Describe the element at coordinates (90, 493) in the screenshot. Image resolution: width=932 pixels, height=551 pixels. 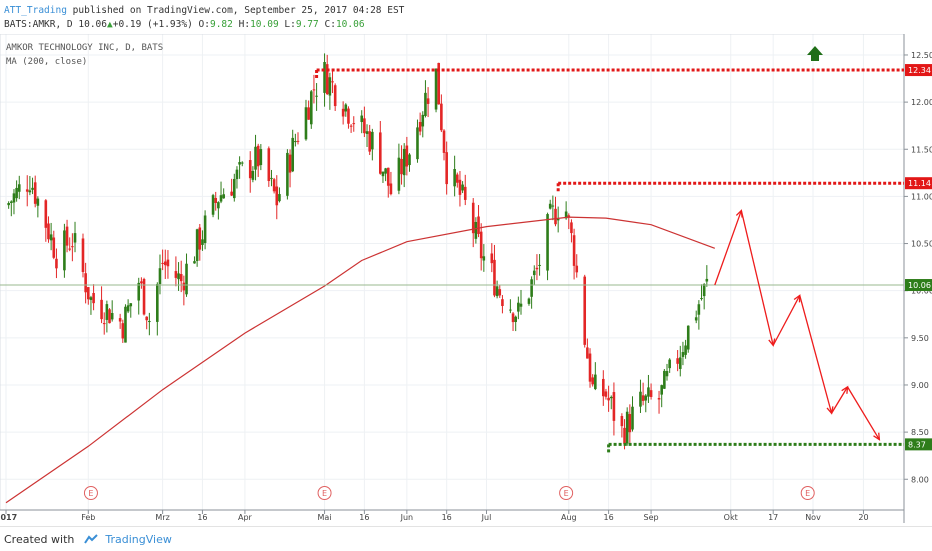
I see `earnings-marker-label: E` at that location.